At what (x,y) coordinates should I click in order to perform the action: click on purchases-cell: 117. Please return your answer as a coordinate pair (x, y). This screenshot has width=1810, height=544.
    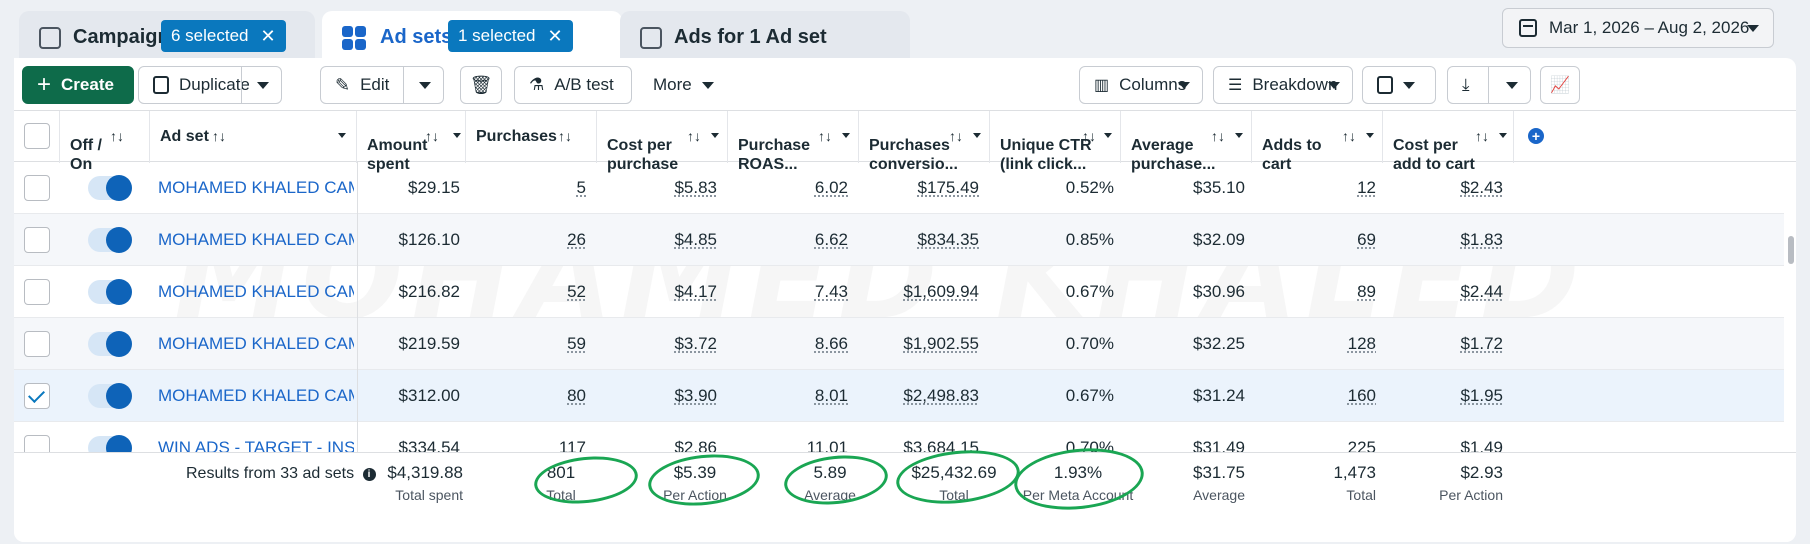
    Looking at the image, I should click on (526, 437).